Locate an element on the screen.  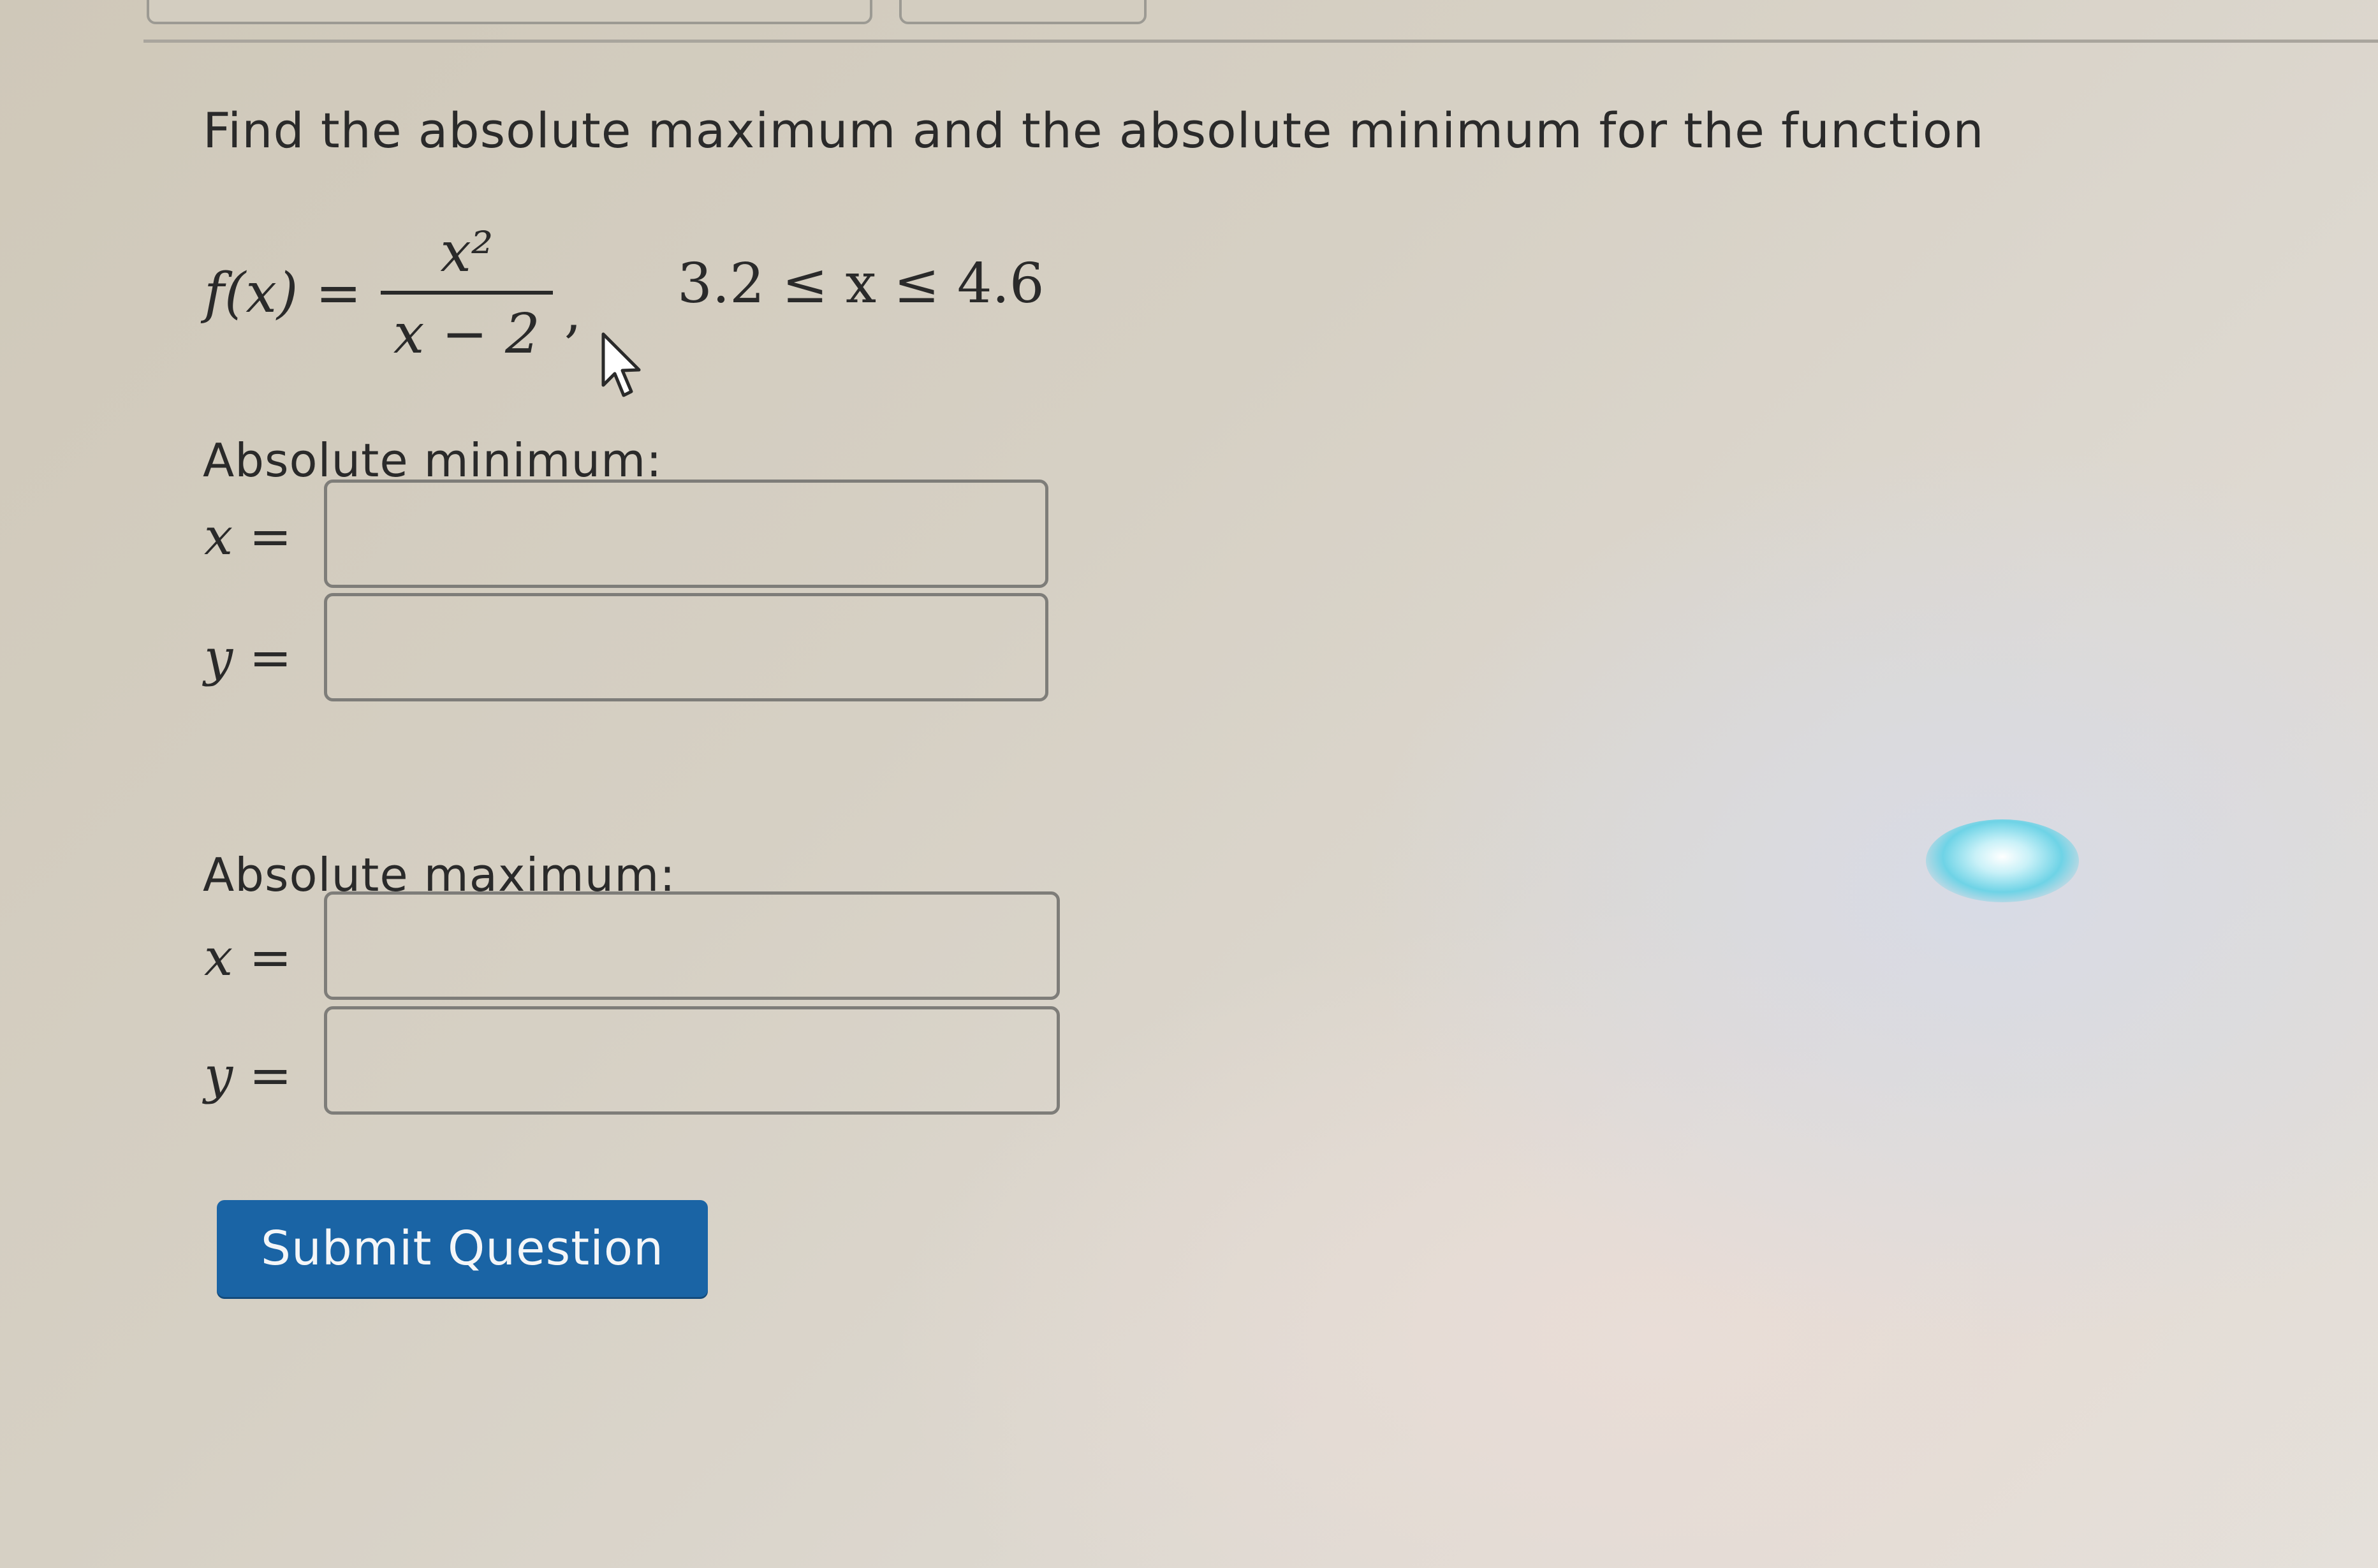
function-fraction: x² x − 2 is located at coordinates (466, 293).